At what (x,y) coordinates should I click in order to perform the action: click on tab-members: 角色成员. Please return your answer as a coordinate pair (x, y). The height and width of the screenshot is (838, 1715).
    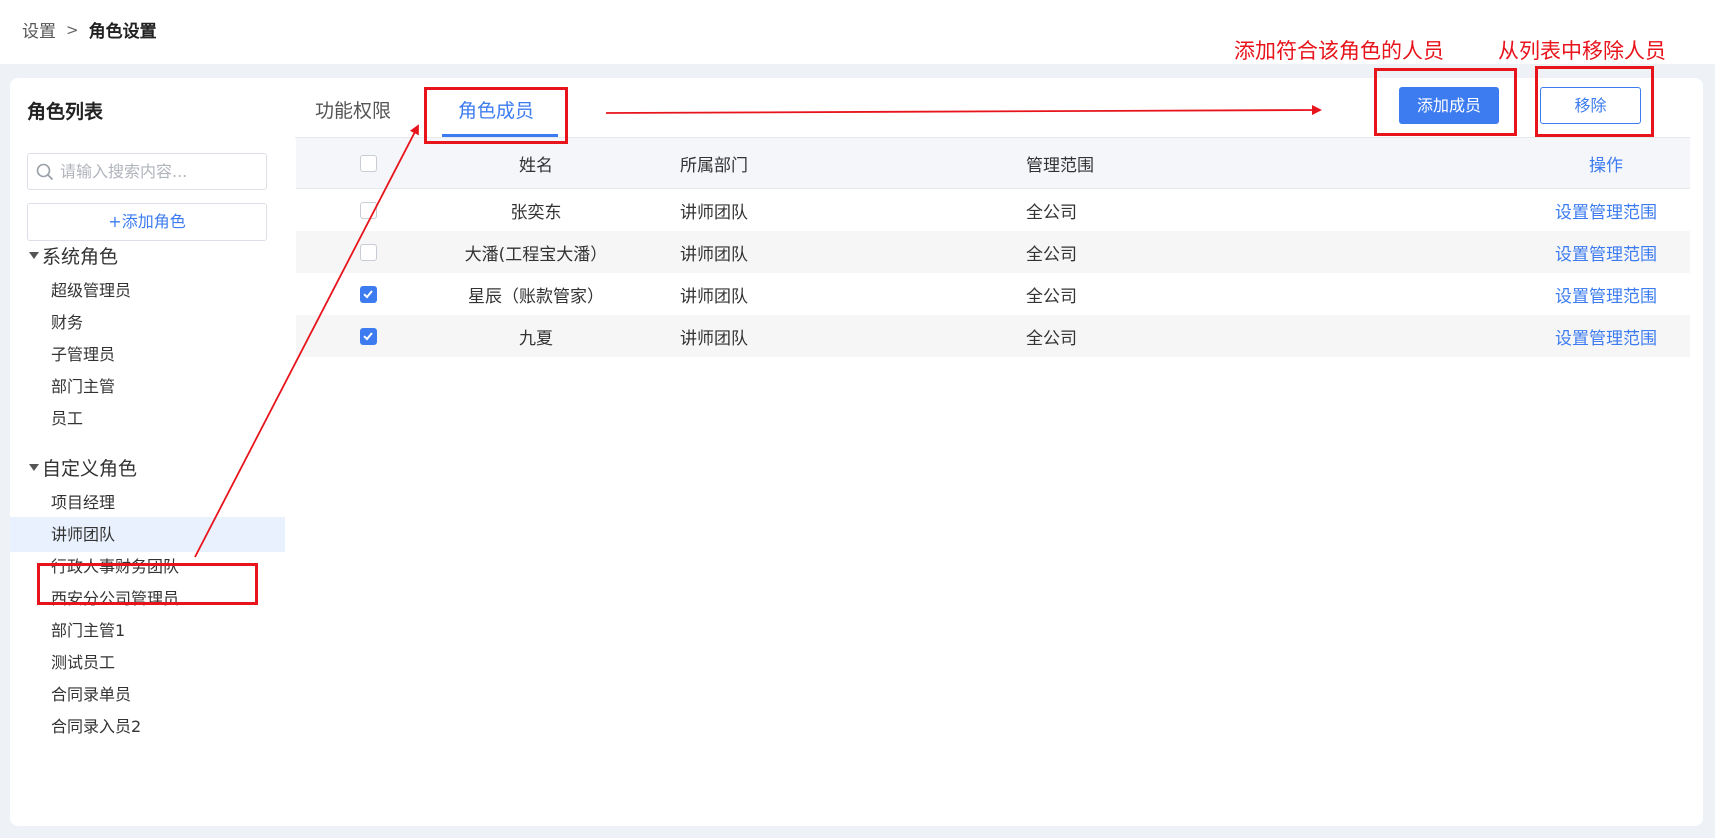
    Looking at the image, I should click on (496, 109).